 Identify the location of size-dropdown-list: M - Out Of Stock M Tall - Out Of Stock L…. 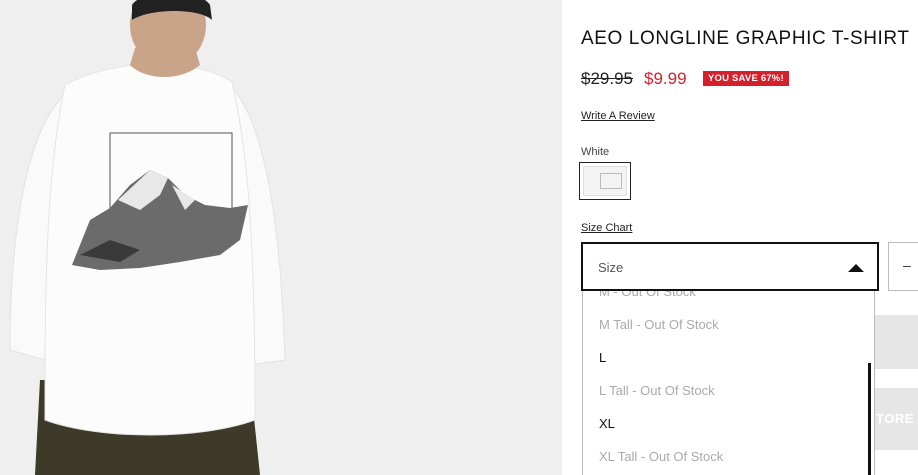
(728, 383).